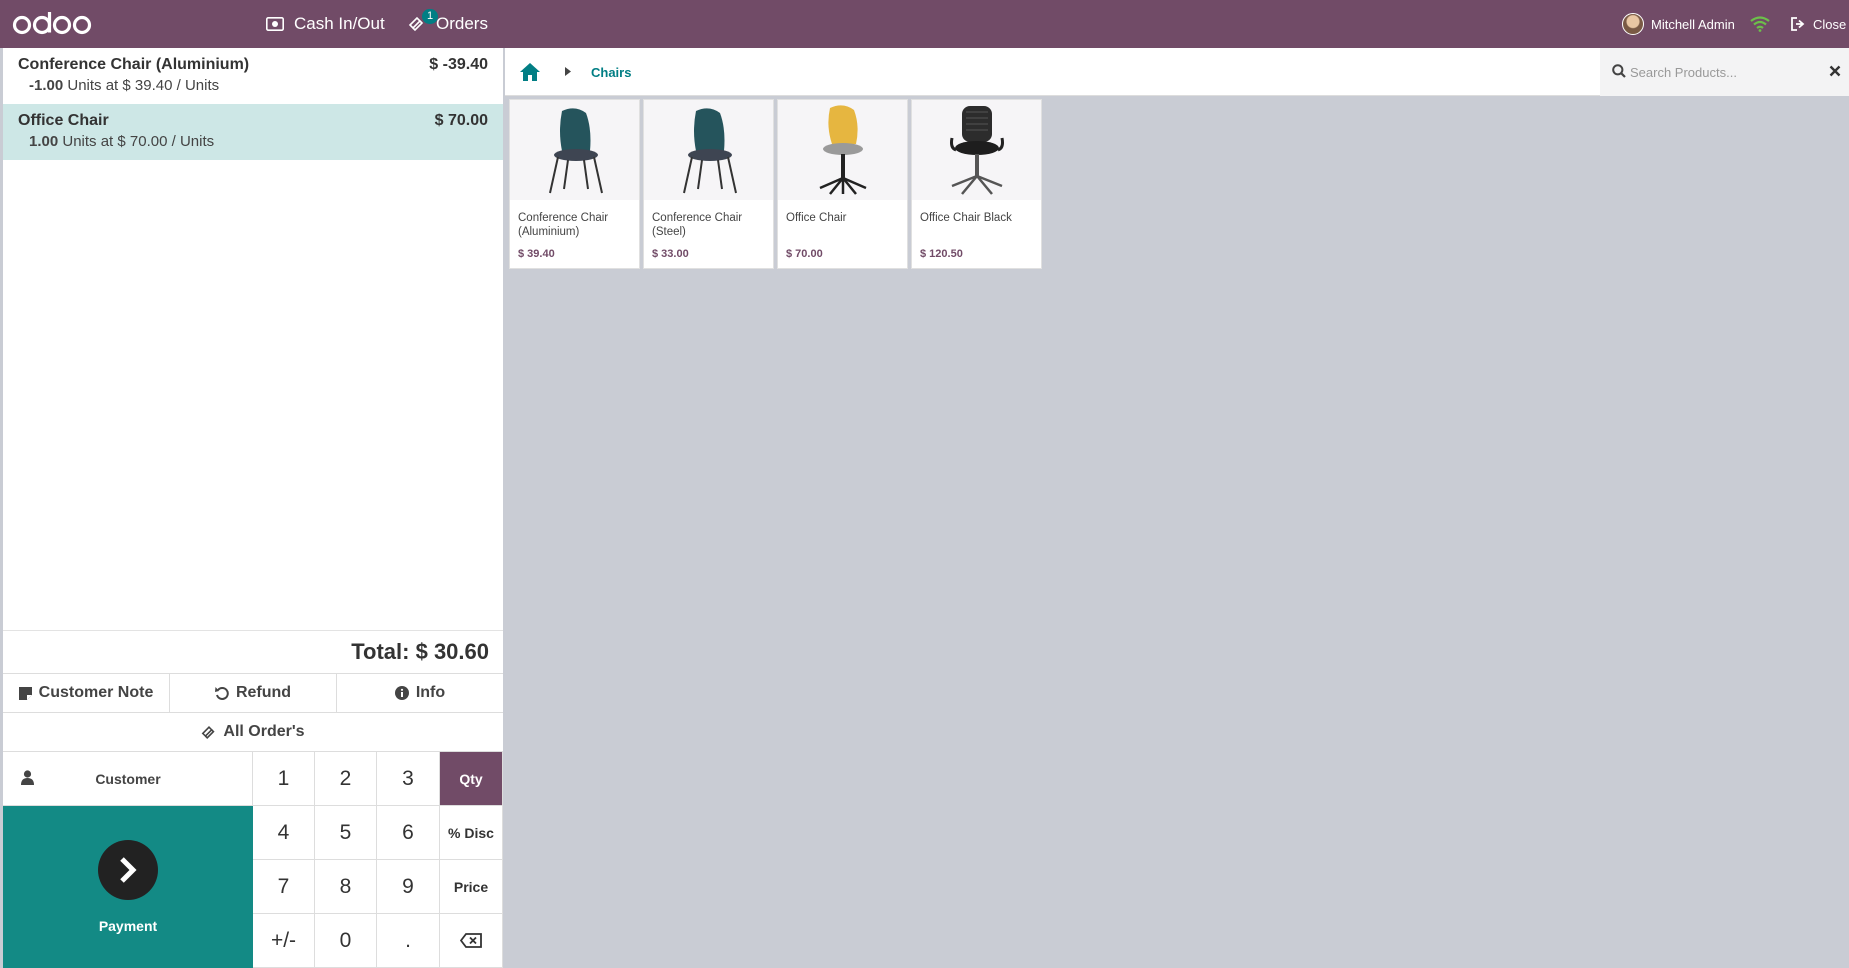 This screenshot has height=968, width=1849. I want to click on customer-note-button: Customer Note, so click(86, 693).